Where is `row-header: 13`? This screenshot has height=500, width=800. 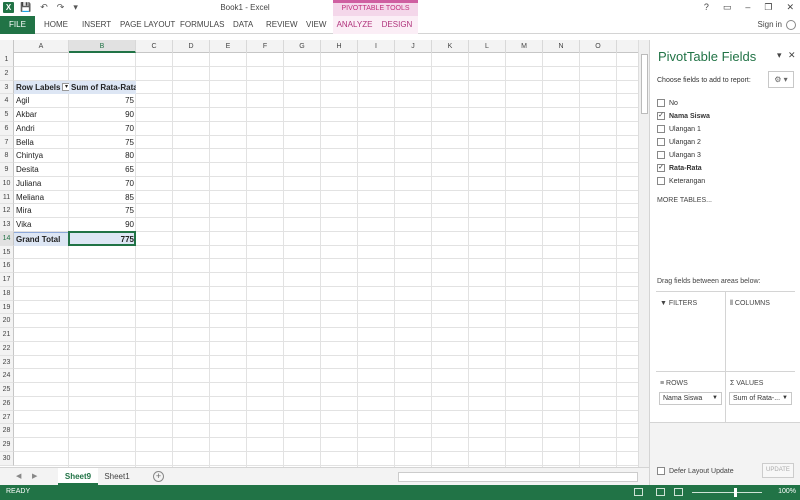
row-header: 13 is located at coordinates (7, 225).